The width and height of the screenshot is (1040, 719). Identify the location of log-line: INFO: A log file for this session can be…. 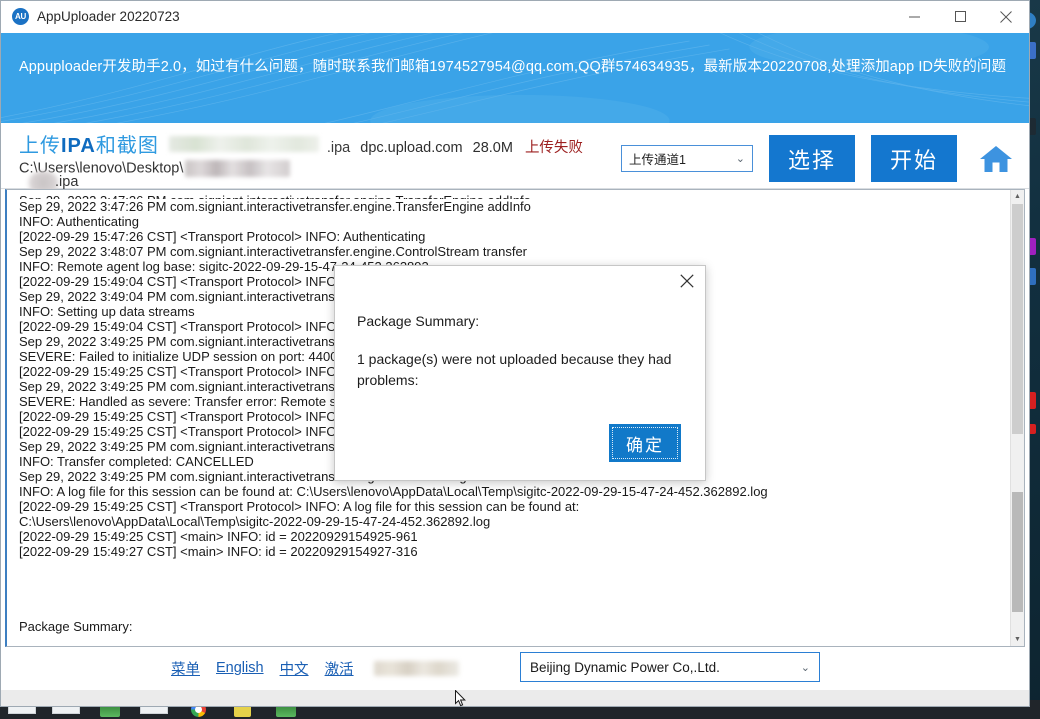
(393, 491).